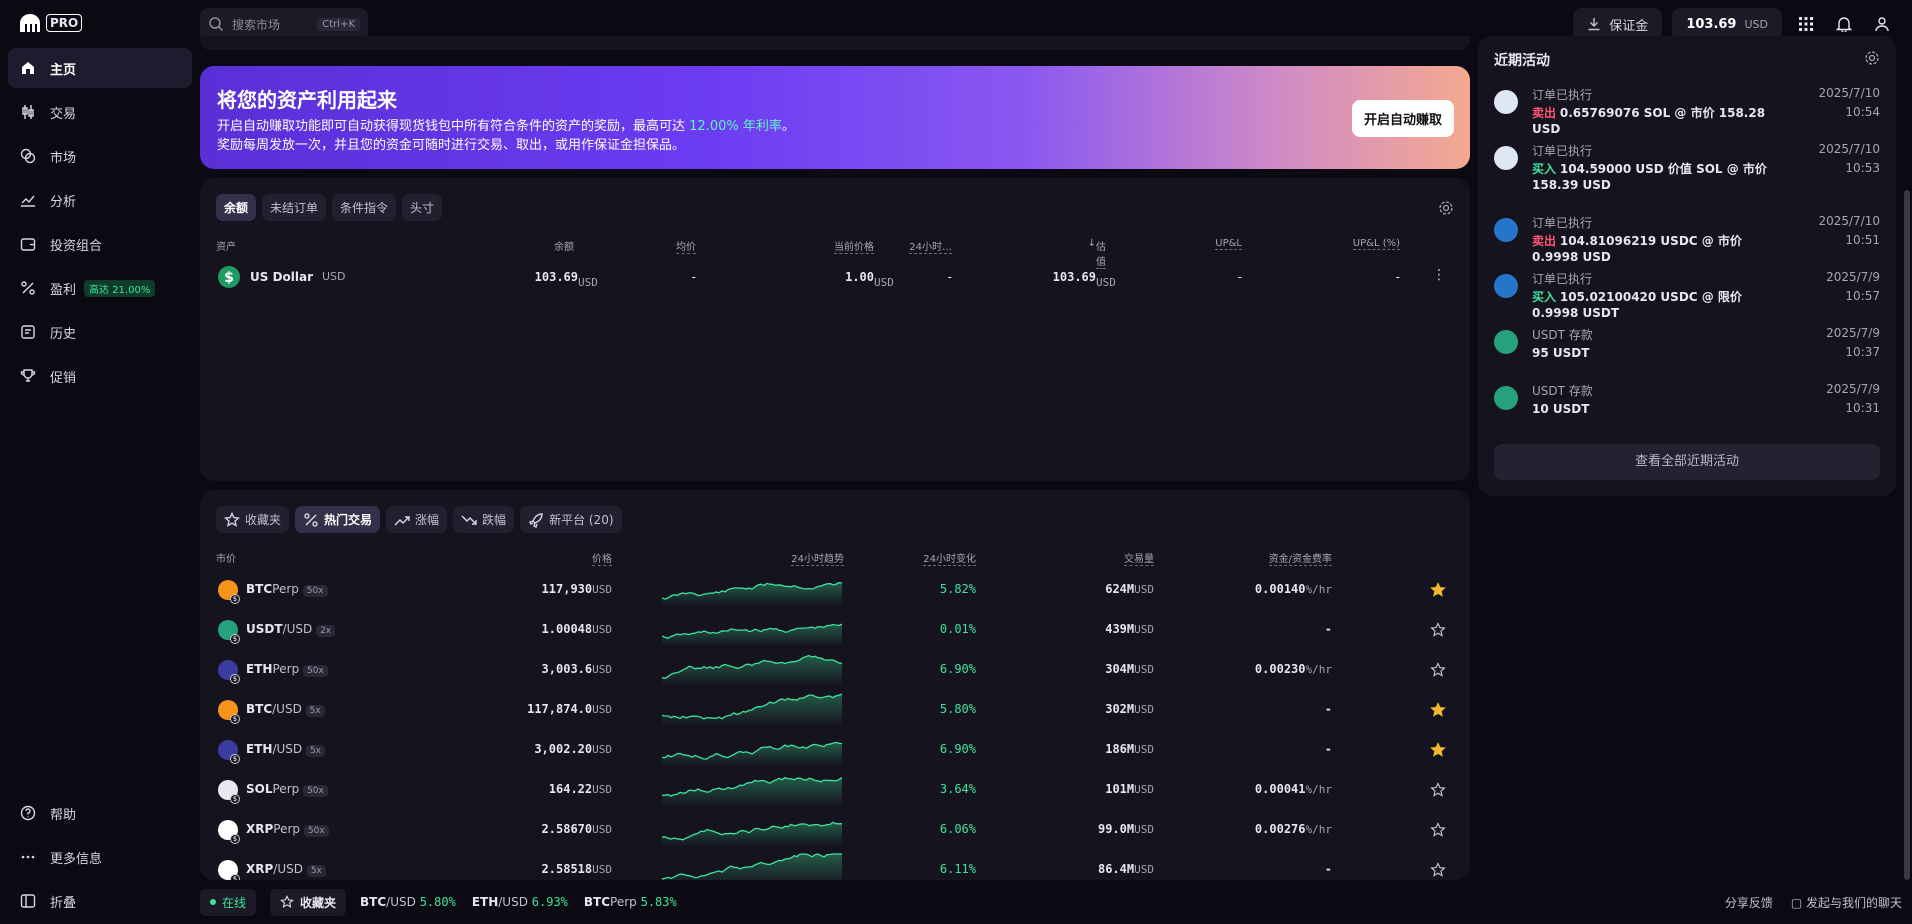 The width and height of the screenshot is (1912, 924). What do you see at coordinates (287, 669) in the screenshot?
I see `market-name: ETHPerp 50x` at bounding box center [287, 669].